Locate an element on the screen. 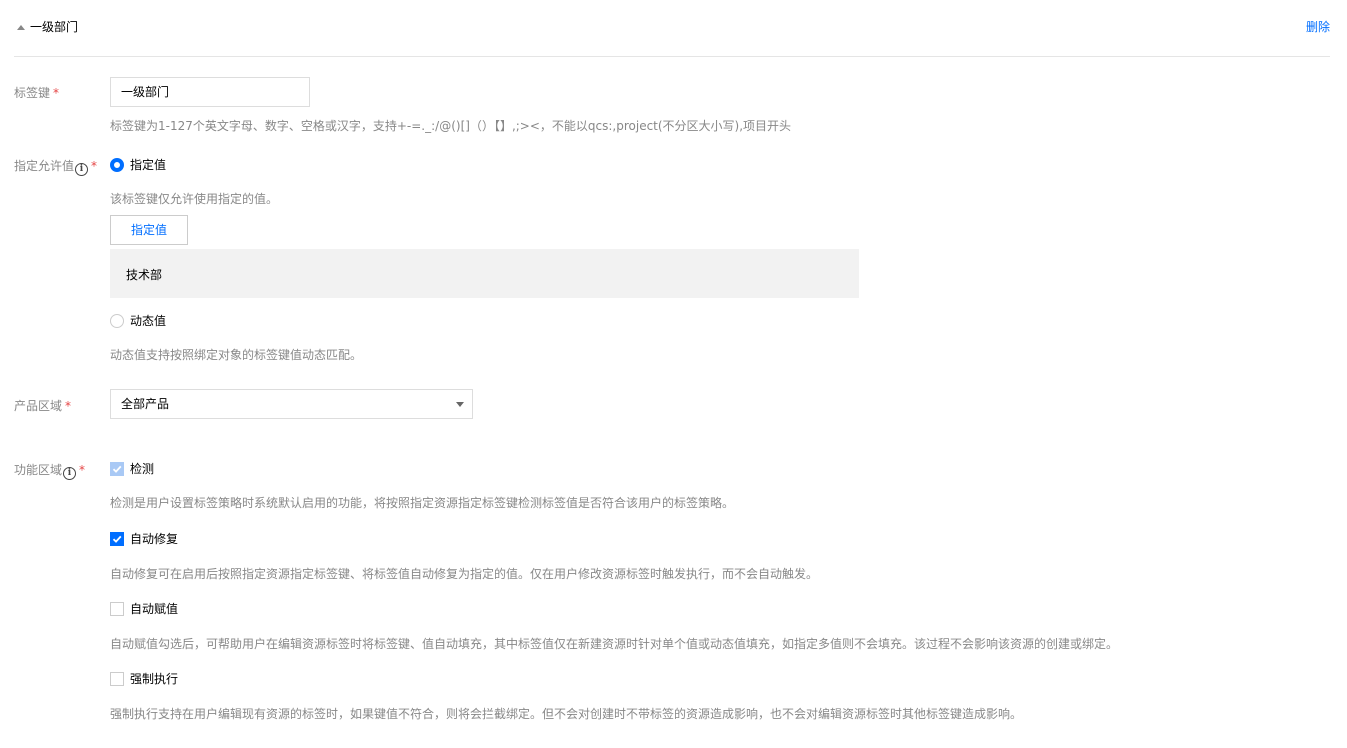  checkbox-auto-fix: 自动修复 is located at coordinates (144, 538).